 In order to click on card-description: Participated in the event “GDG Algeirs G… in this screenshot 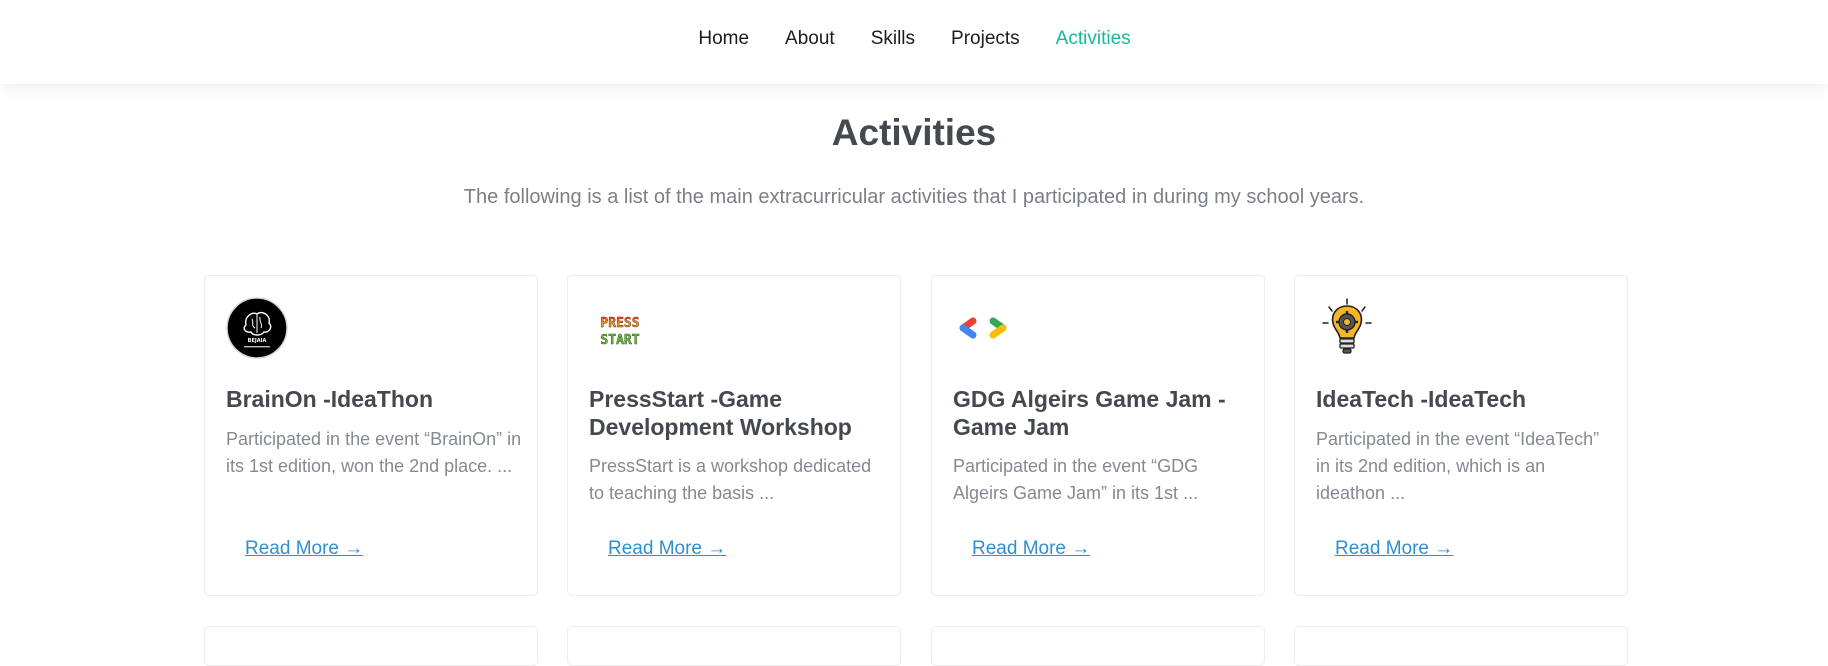, I will do `click(1076, 479)`.